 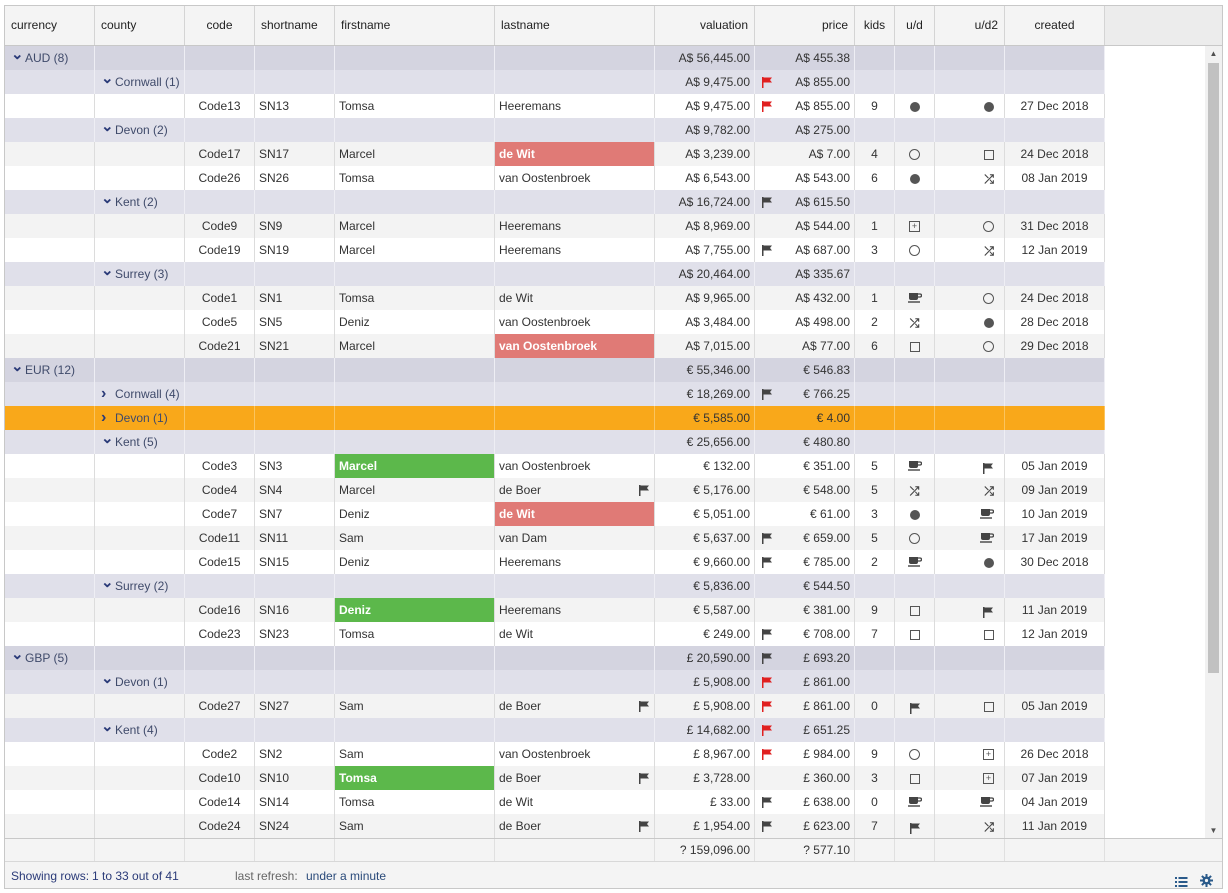 What do you see at coordinates (555, 274) in the screenshot?
I see `county-group-row: ⌄Surrey (3) A$ 20,464.00 A$ 335.67` at bounding box center [555, 274].